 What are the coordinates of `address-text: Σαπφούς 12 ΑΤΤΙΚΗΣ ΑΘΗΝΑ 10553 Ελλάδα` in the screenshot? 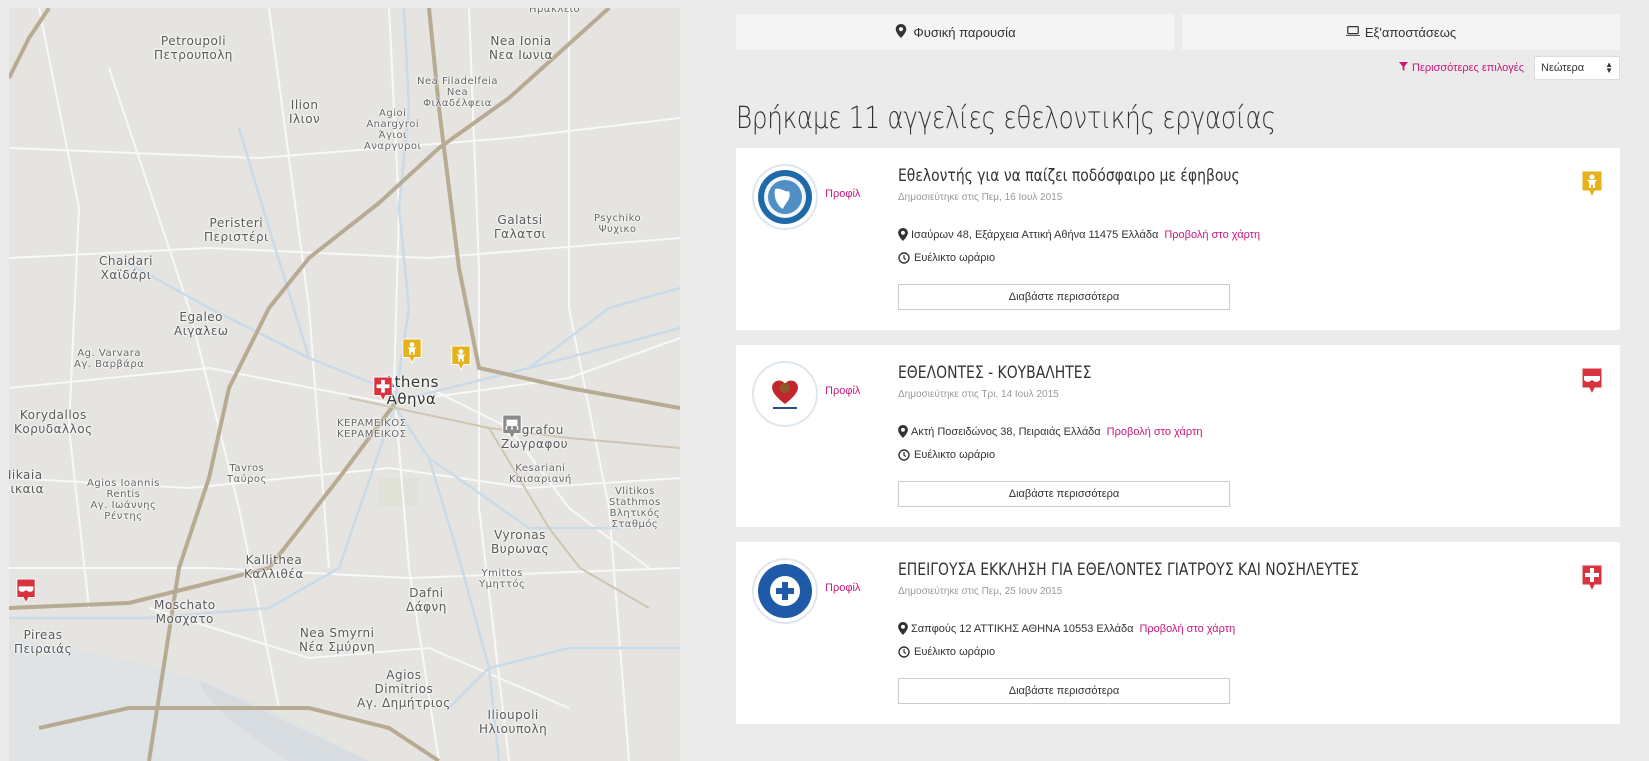 It's located at (1022, 628).